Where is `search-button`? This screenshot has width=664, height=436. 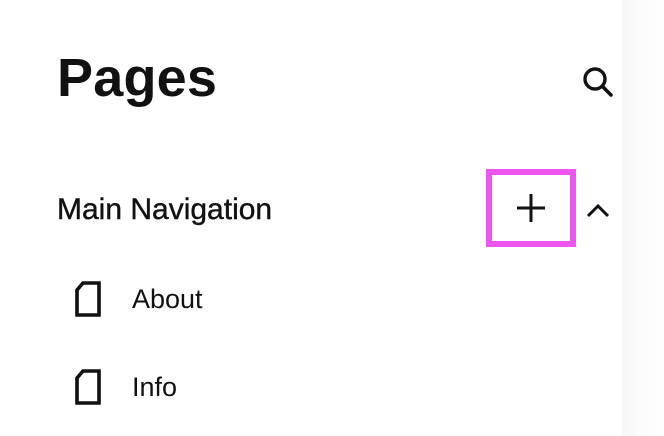
search-button is located at coordinates (598, 82).